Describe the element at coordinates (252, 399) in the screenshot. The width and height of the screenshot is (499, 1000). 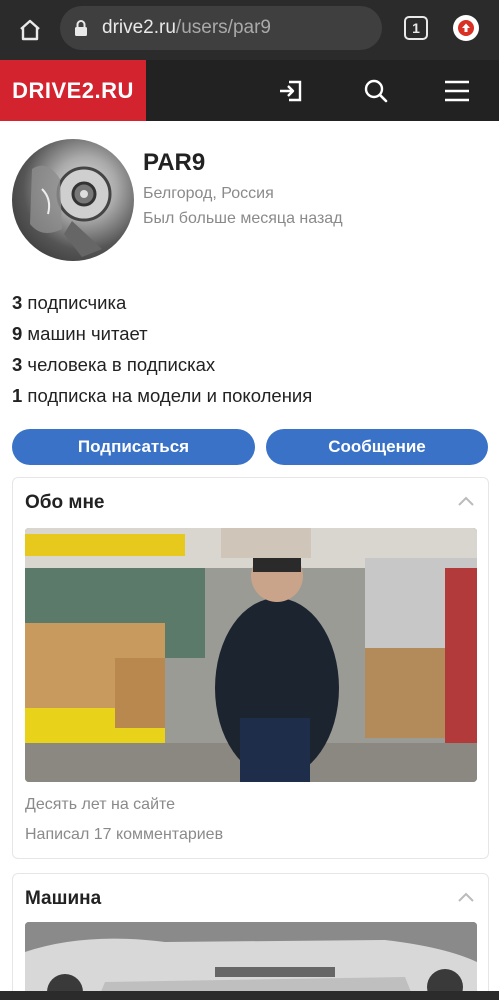
I see `stat-model-subscriptions: 1 подписка на модели и поколения` at that location.